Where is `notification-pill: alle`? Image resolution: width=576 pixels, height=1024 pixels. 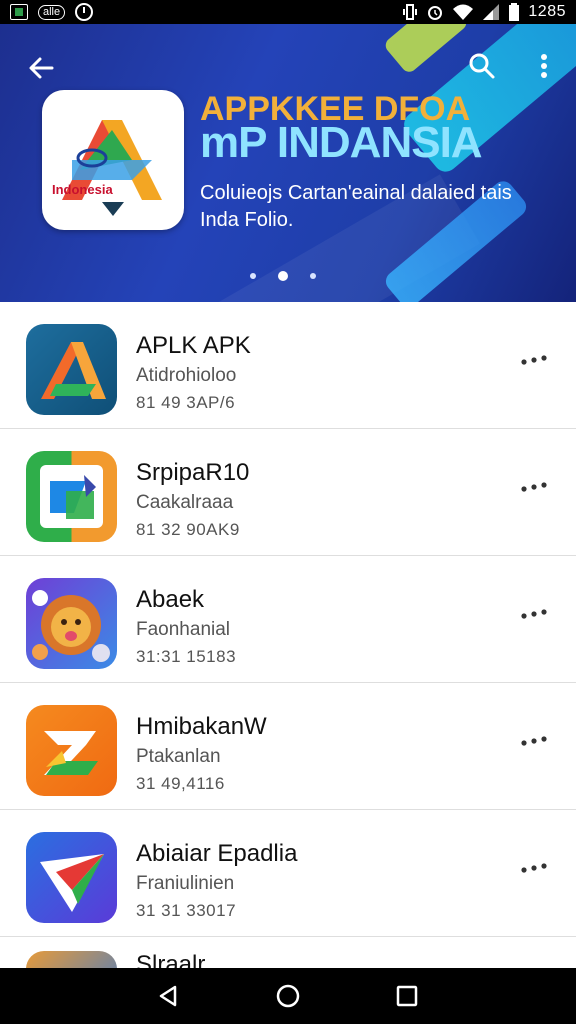 notification-pill: alle is located at coordinates (52, 12).